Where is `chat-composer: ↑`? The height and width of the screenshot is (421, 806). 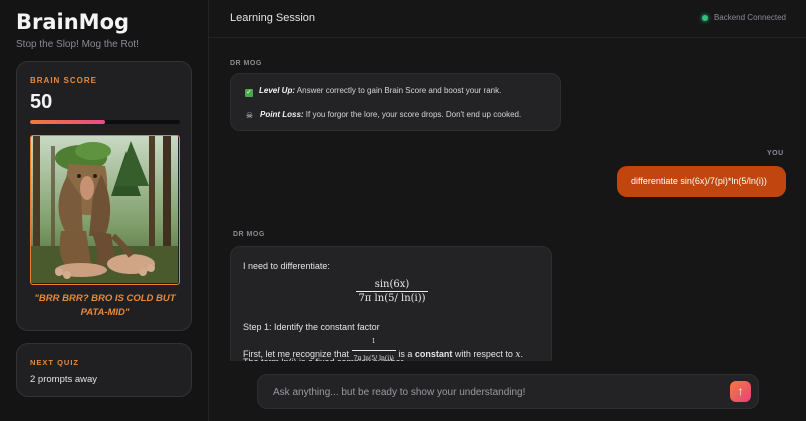
chat-composer: ↑ is located at coordinates (508, 392).